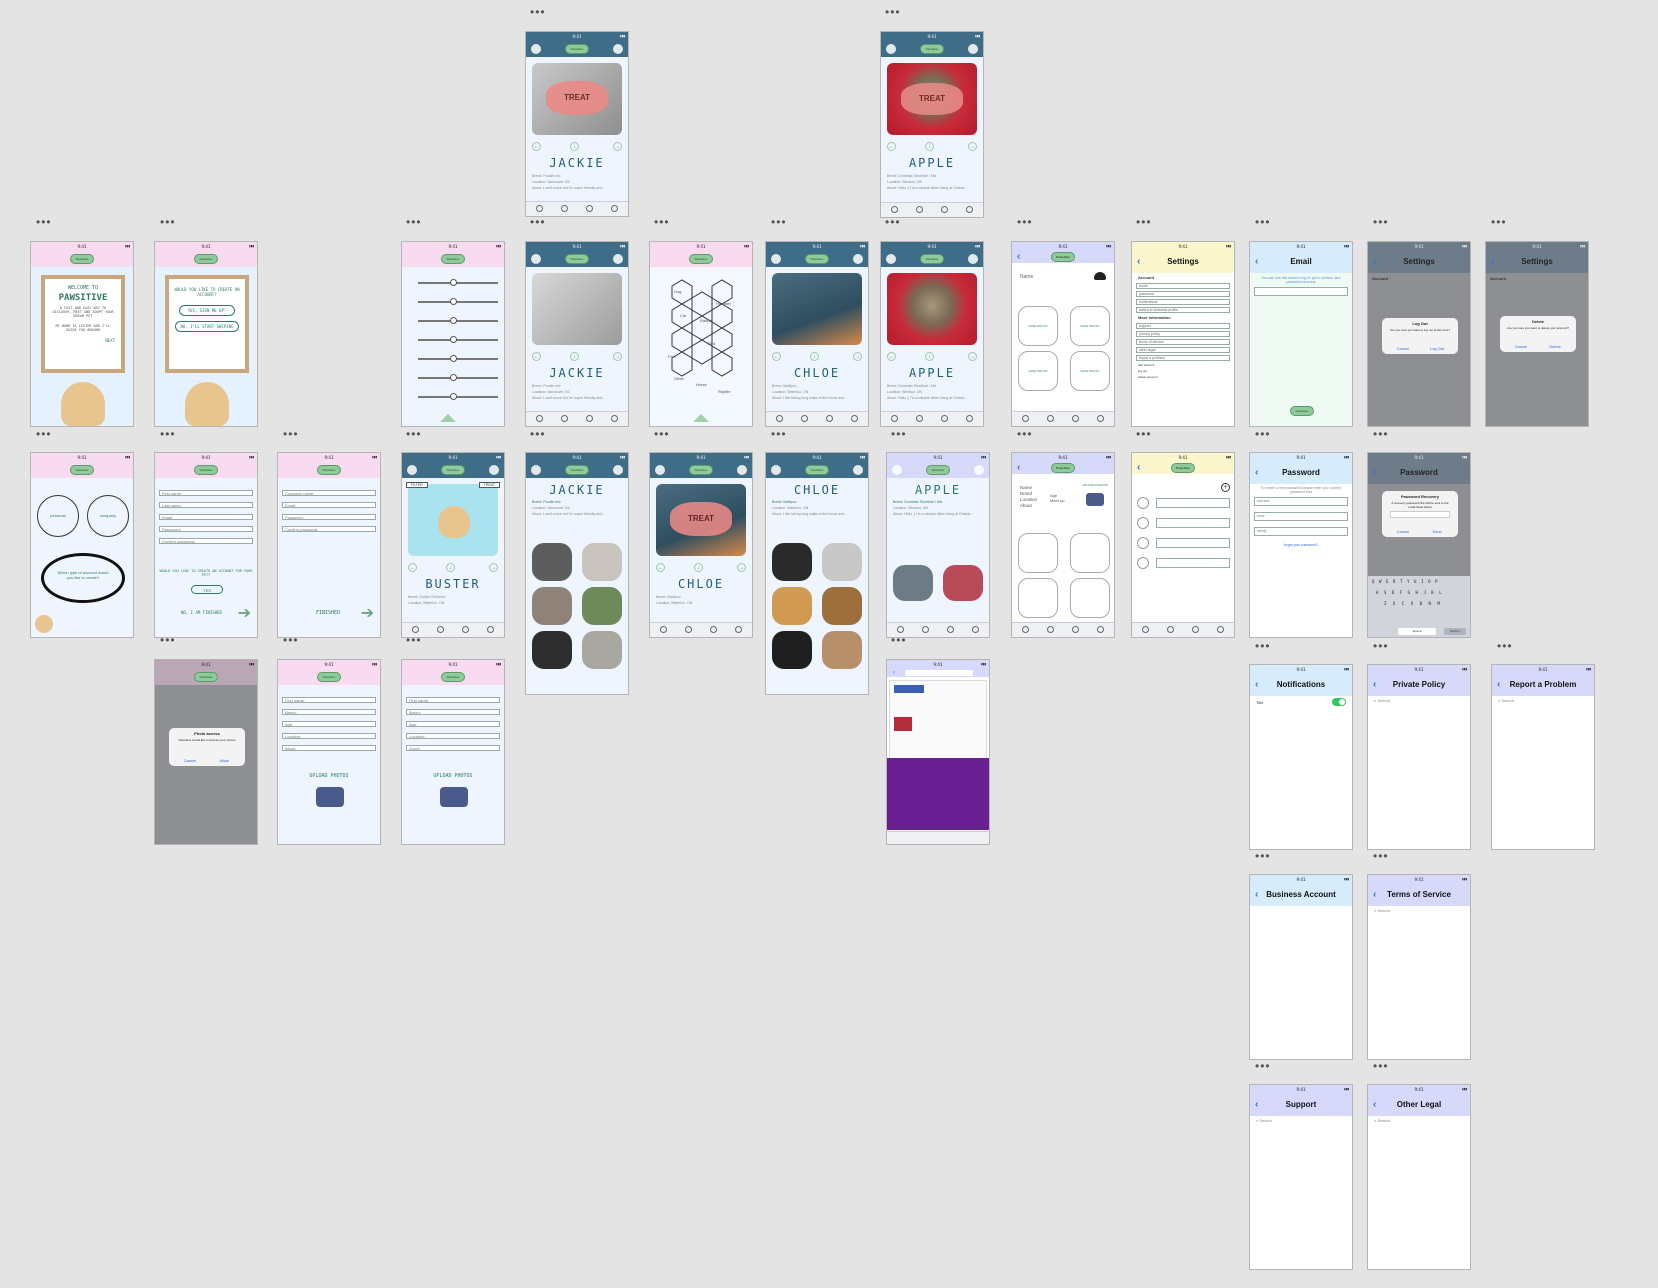  Describe the element at coordinates (201, 612) in the screenshot. I see `finished-button: NO, I AM FINISHED` at that location.